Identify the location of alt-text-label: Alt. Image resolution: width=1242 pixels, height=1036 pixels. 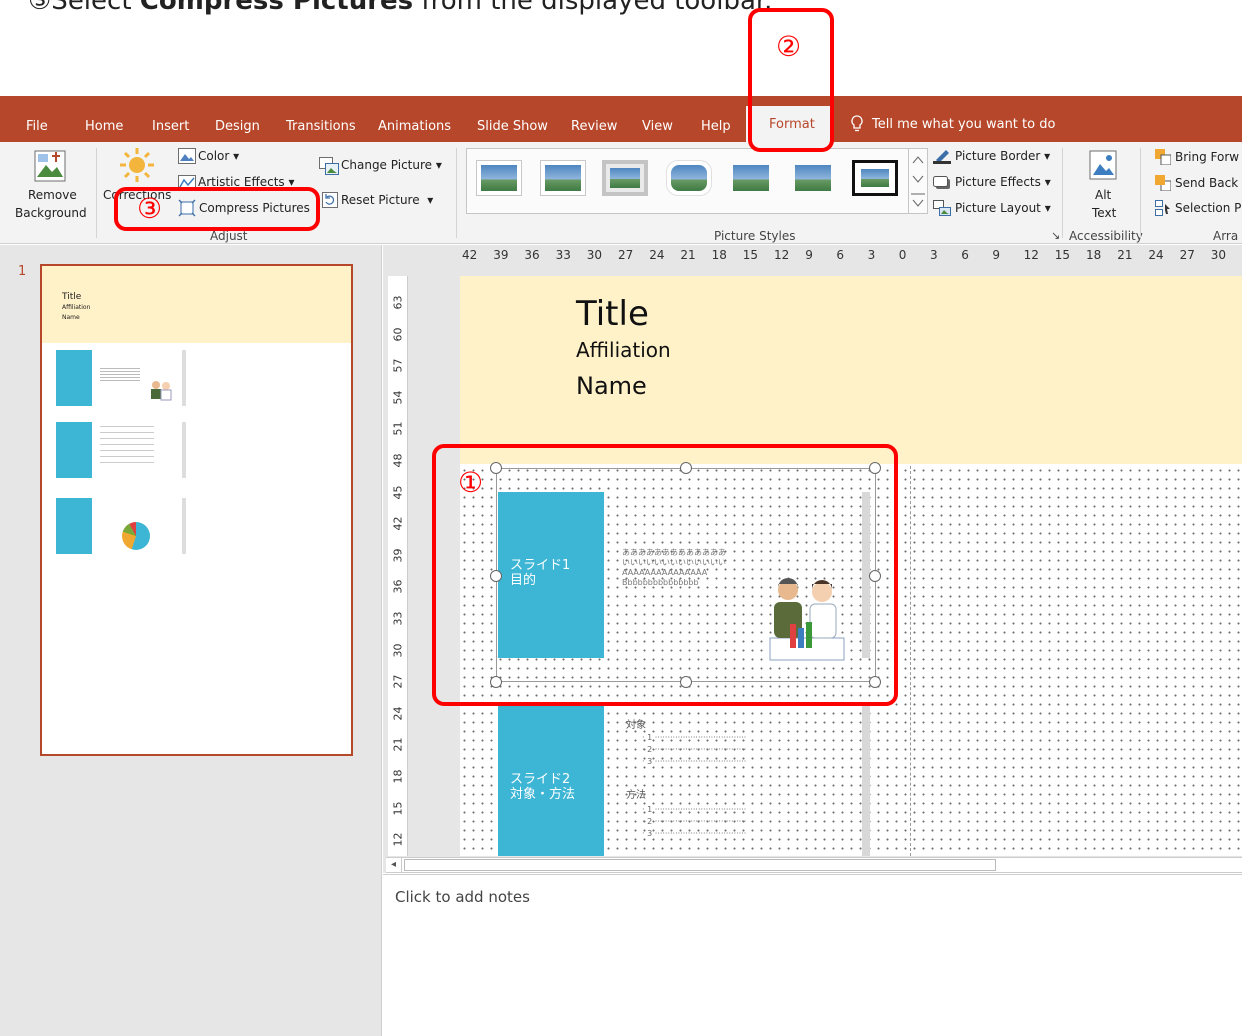
(1103, 195).